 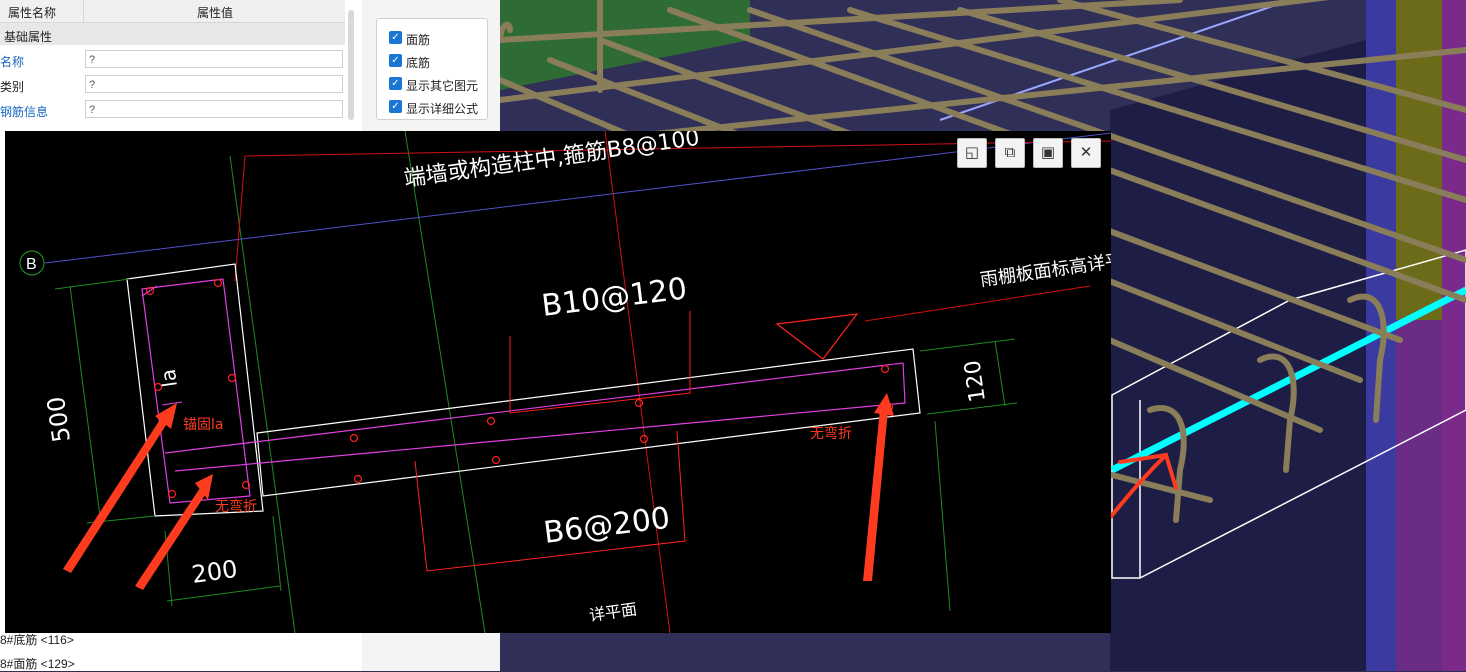 What do you see at coordinates (613, 611) in the screenshot?
I see `reference-note: 详平面` at bounding box center [613, 611].